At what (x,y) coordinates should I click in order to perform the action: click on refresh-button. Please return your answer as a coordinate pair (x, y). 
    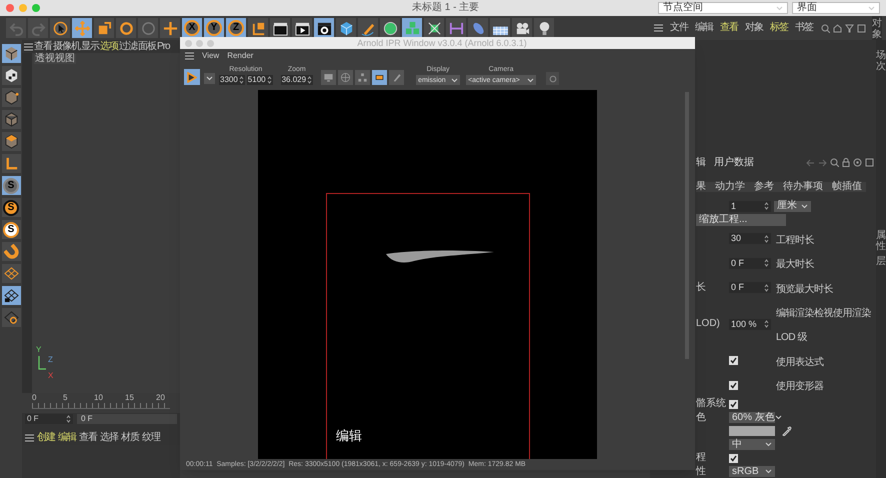
    Looking at the image, I should click on (553, 78).